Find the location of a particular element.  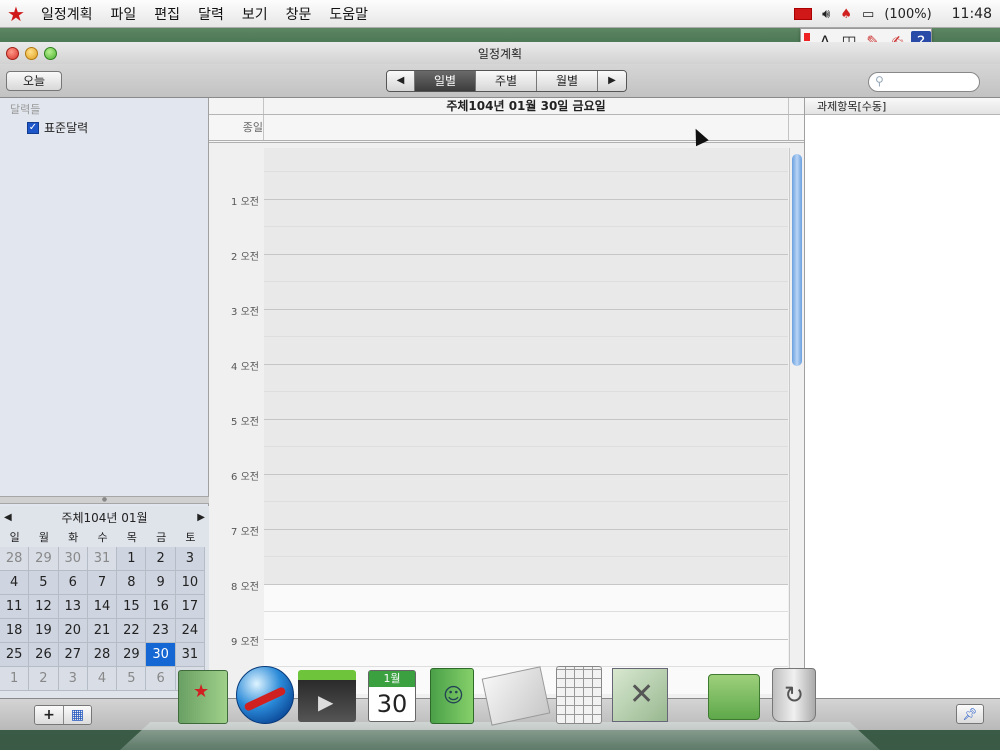

tab-month: 월별 is located at coordinates (567, 81).